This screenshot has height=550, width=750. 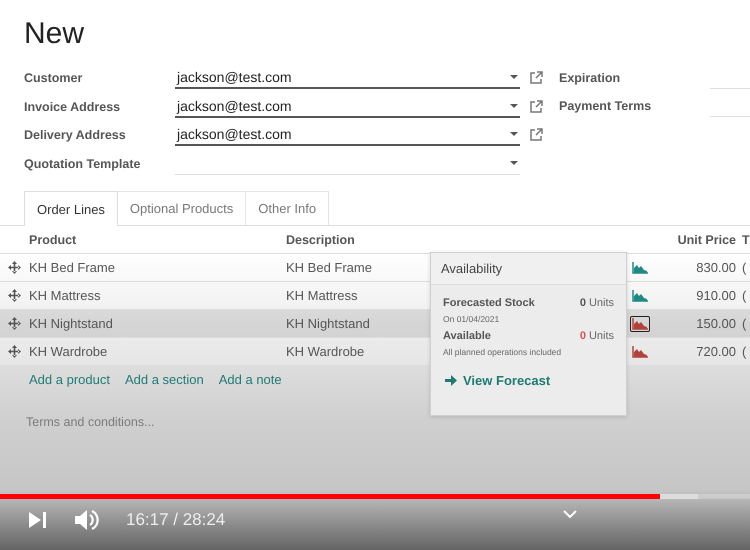 I want to click on tab: Order Lines, so click(x=71, y=208).